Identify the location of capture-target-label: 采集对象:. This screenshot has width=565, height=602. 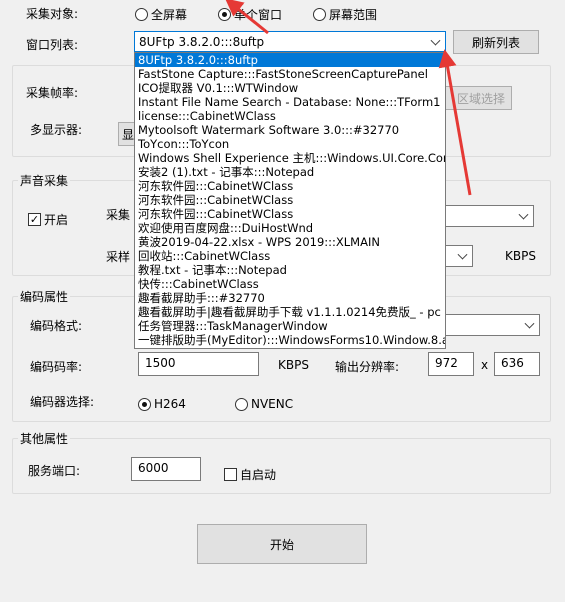
(52, 14).